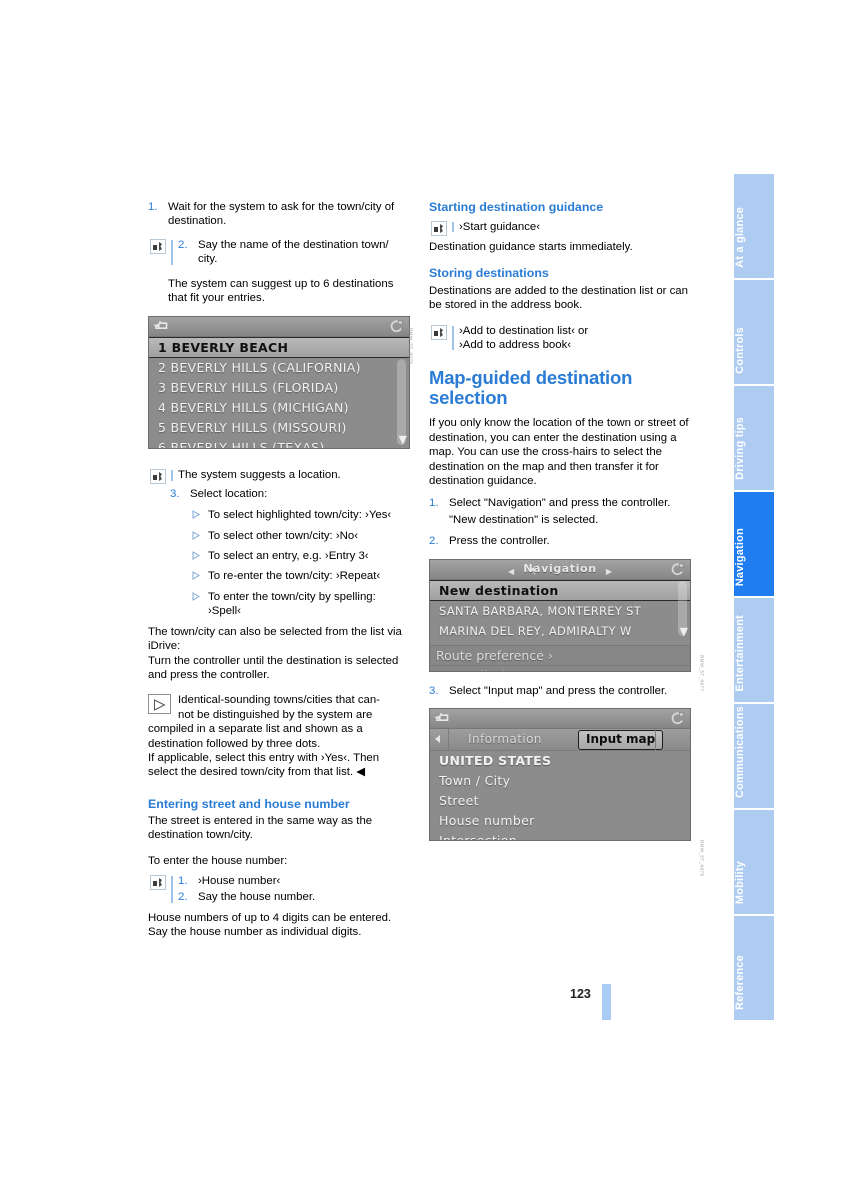 This screenshot has height=1200, width=848. What do you see at coordinates (279, 408) in the screenshot?
I see `list-row: 4 BEVERLY HILLS (MICHIGAN)` at bounding box center [279, 408].